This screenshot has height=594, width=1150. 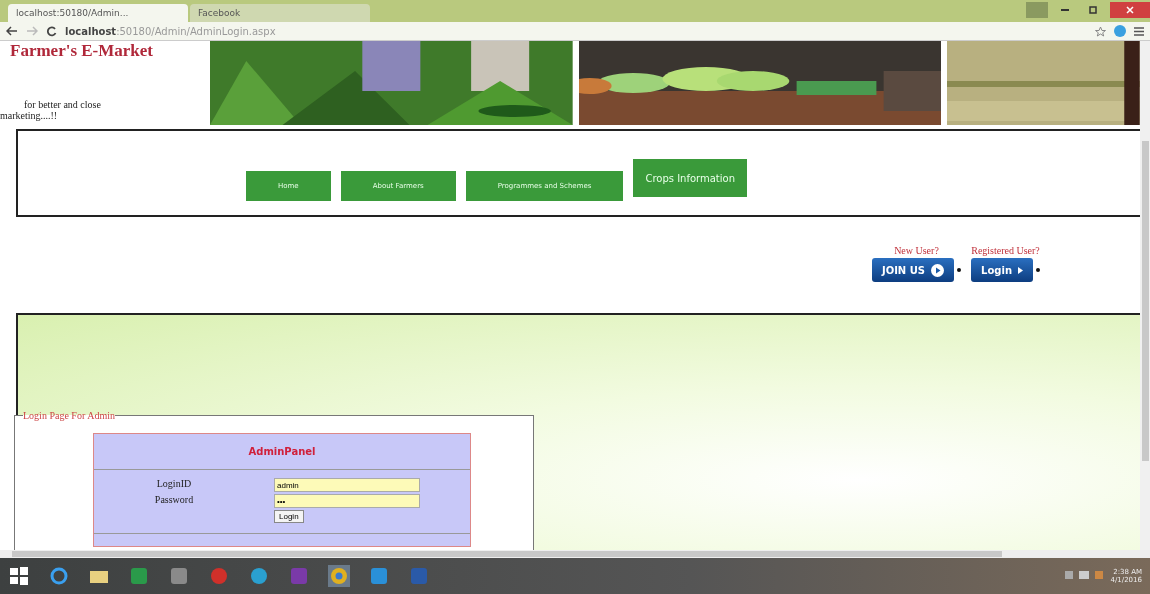 I want to click on caret-icon, so click(x=1020, y=270).